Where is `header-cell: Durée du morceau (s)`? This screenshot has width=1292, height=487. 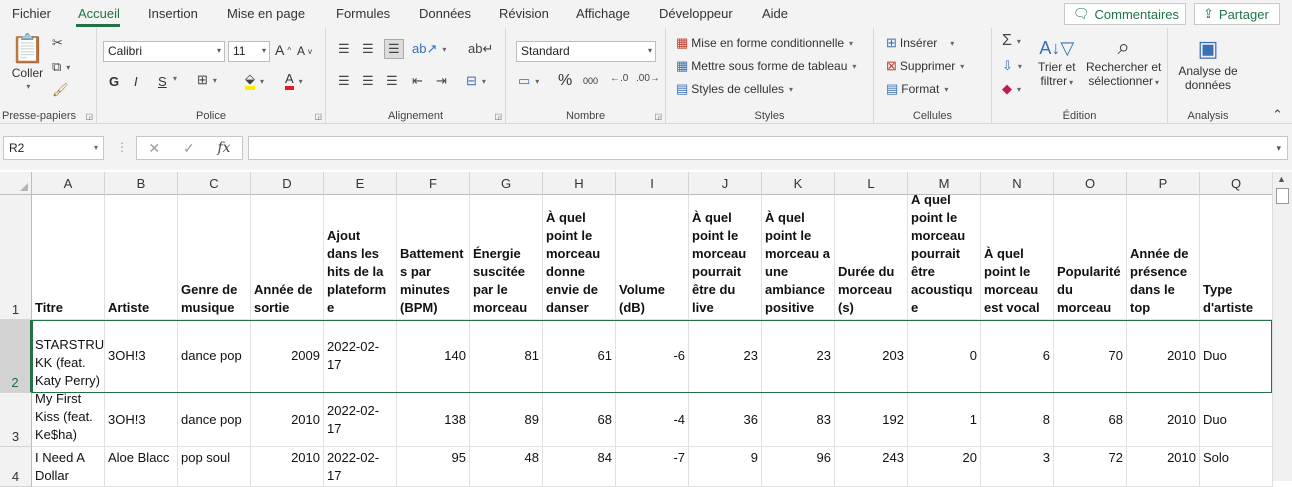 header-cell: Durée du morceau (s) is located at coordinates (871, 257).